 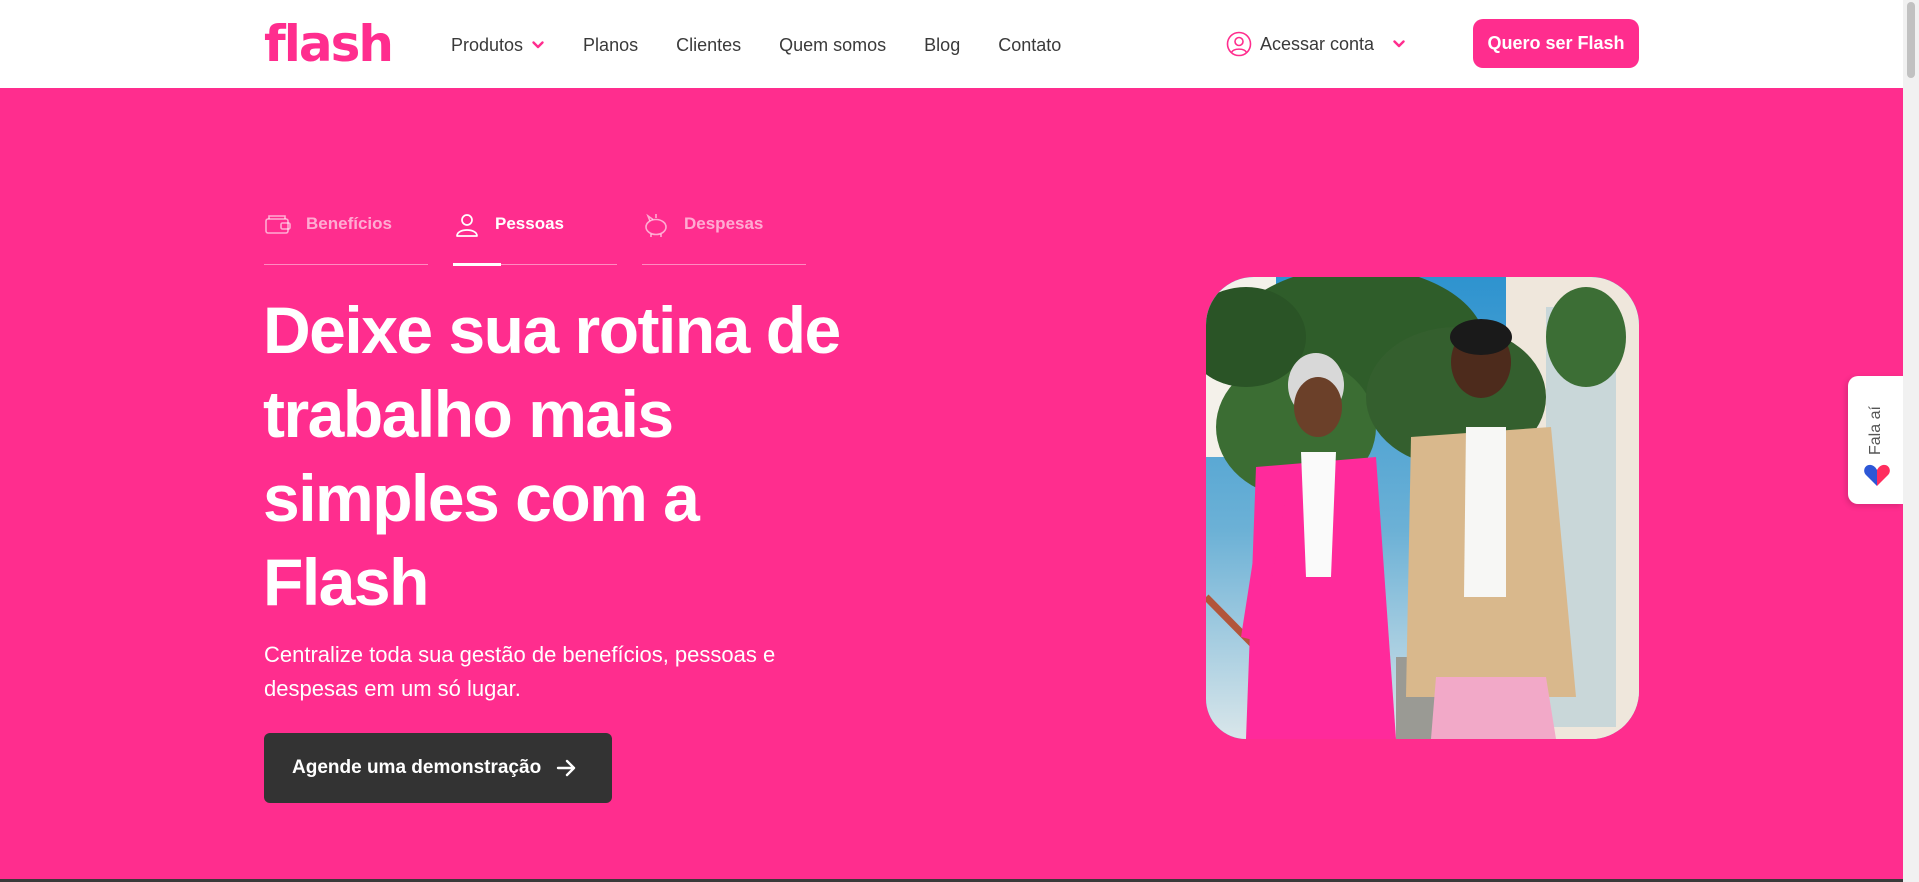 I want to click on nav-item-produtos: Produtos, so click(x=498, y=45).